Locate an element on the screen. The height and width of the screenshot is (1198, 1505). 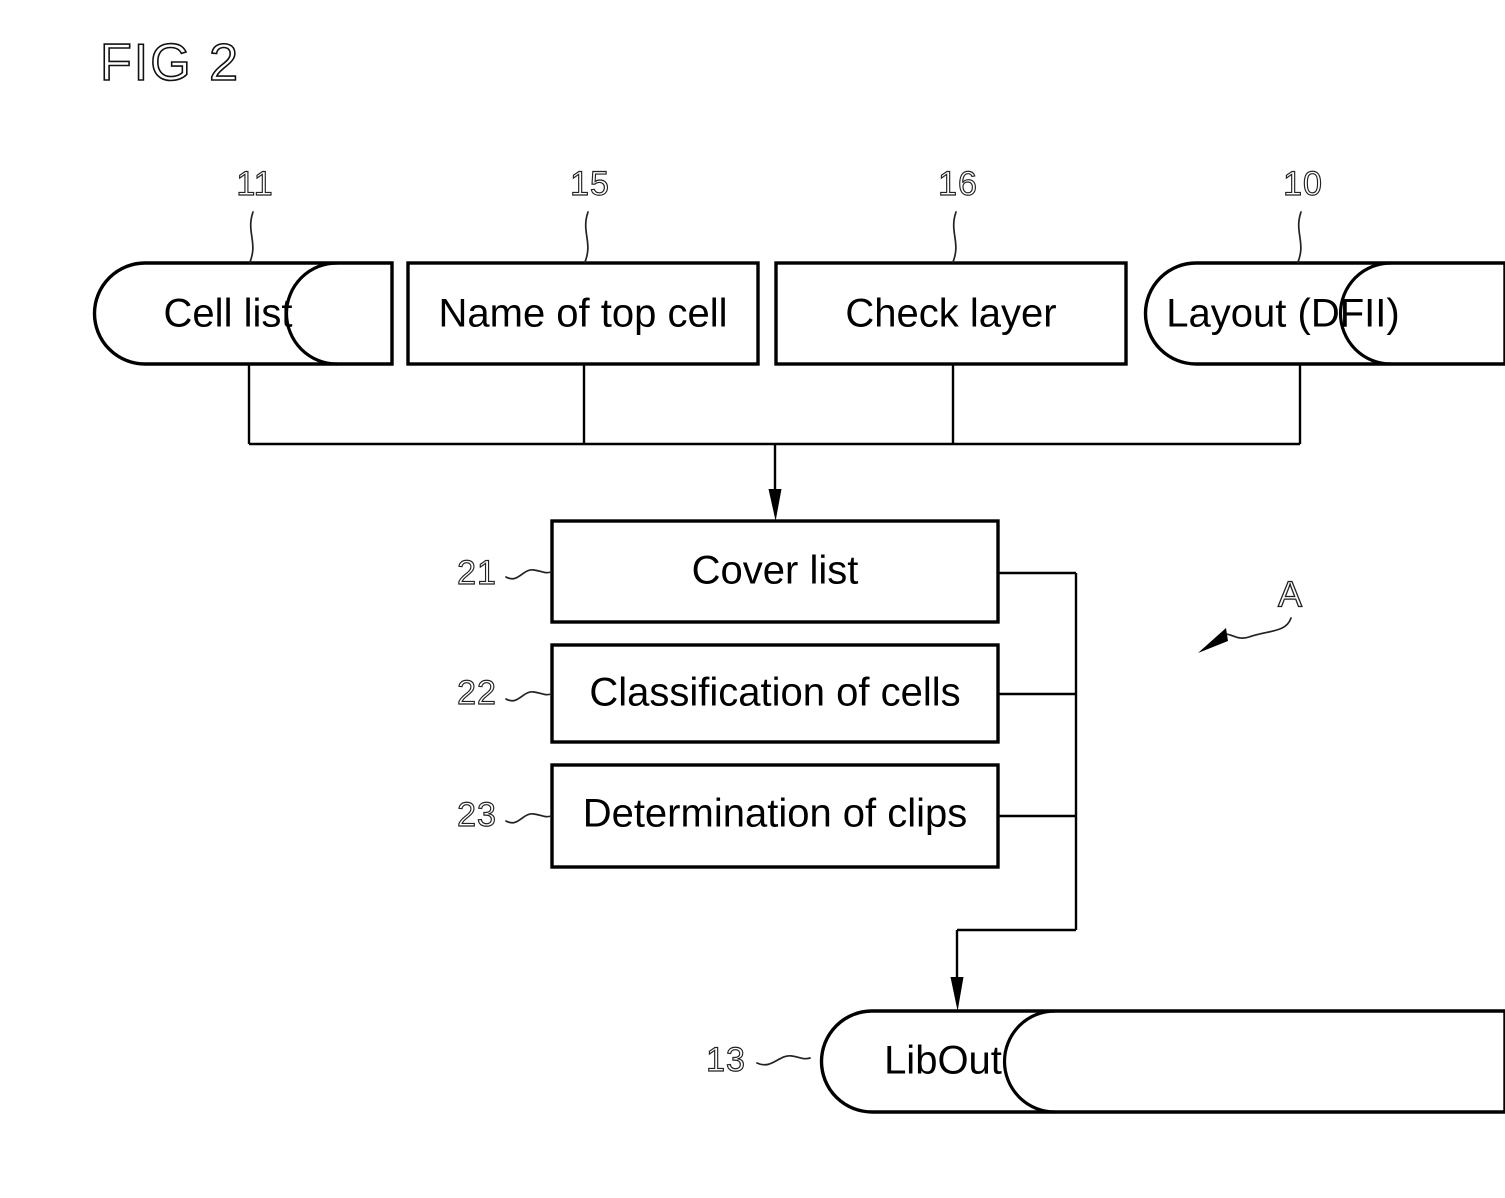
ref-number-10: 10 is located at coordinates (1303, 184).